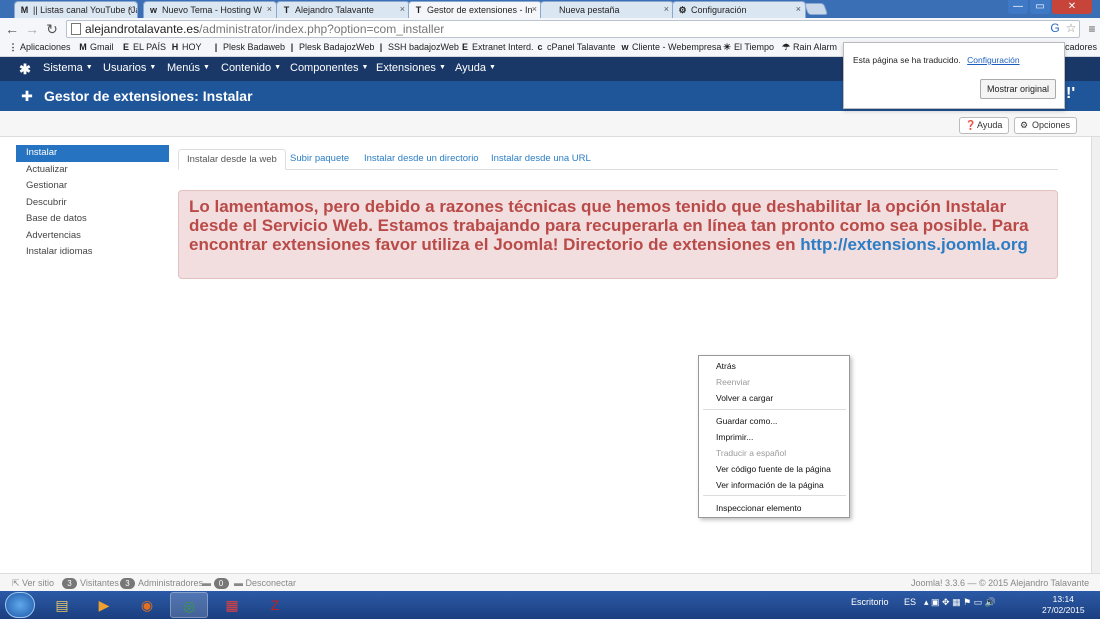  I want to click on external-link-icon: ⇱, so click(17, 583).